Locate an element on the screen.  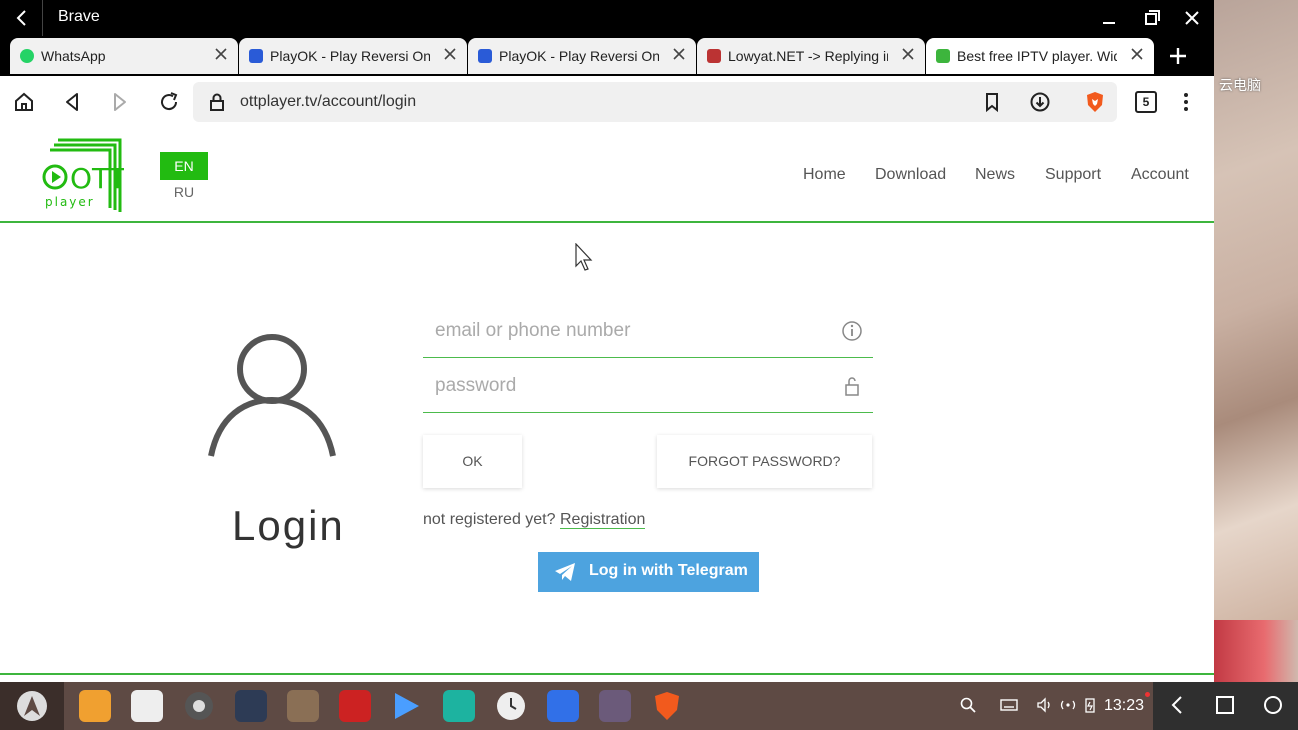
not-registered-text: not registered yet? Registration is located at coordinates (534, 520).